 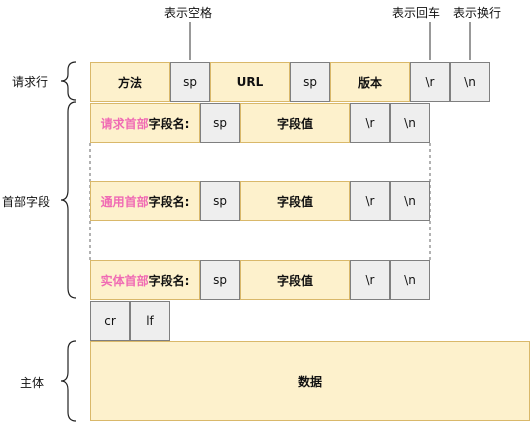 What do you see at coordinates (190, 82) in the screenshot?
I see `request-line-sp: sp` at bounding box center [190, 82].